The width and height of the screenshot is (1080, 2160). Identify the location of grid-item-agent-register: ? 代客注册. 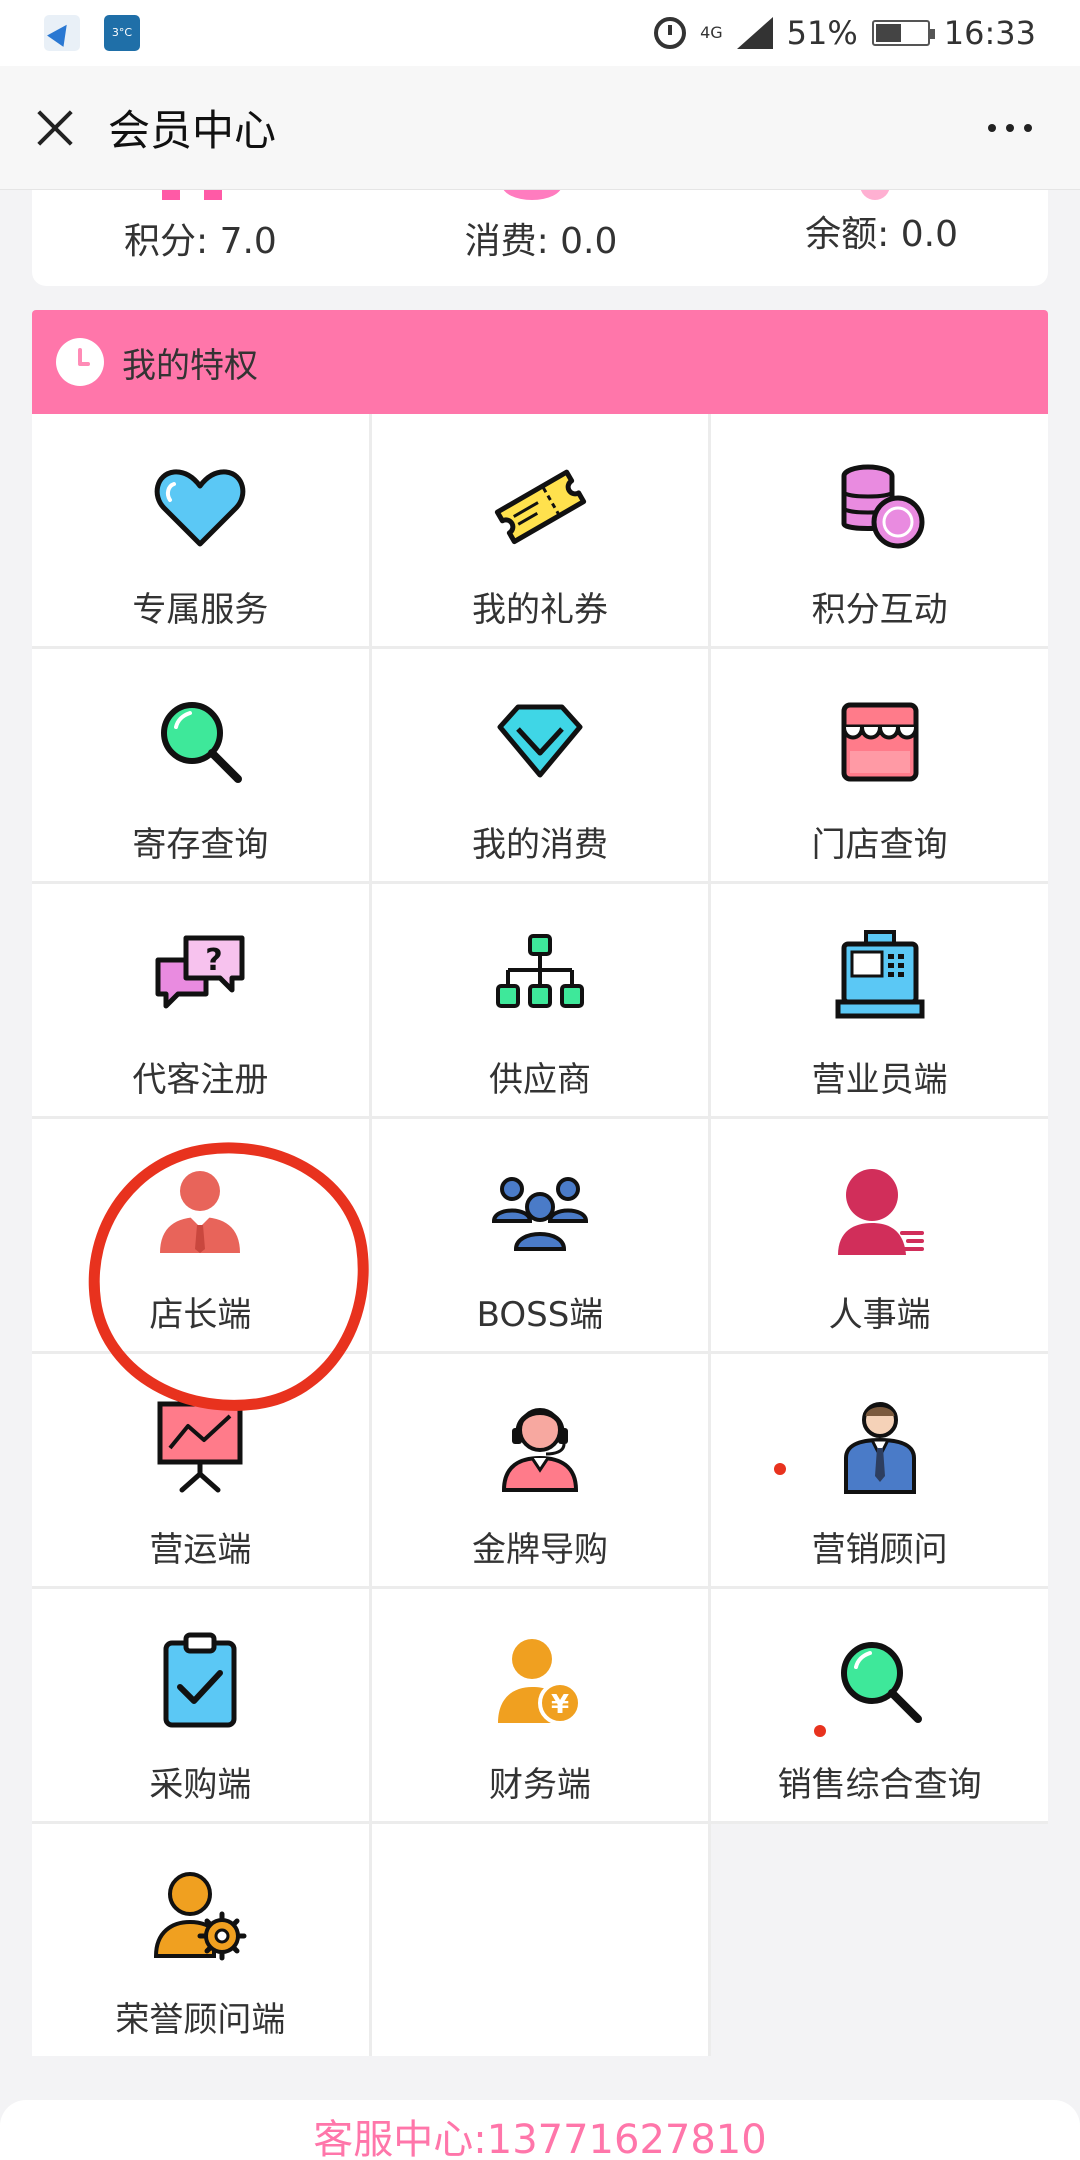
(200, 1000).